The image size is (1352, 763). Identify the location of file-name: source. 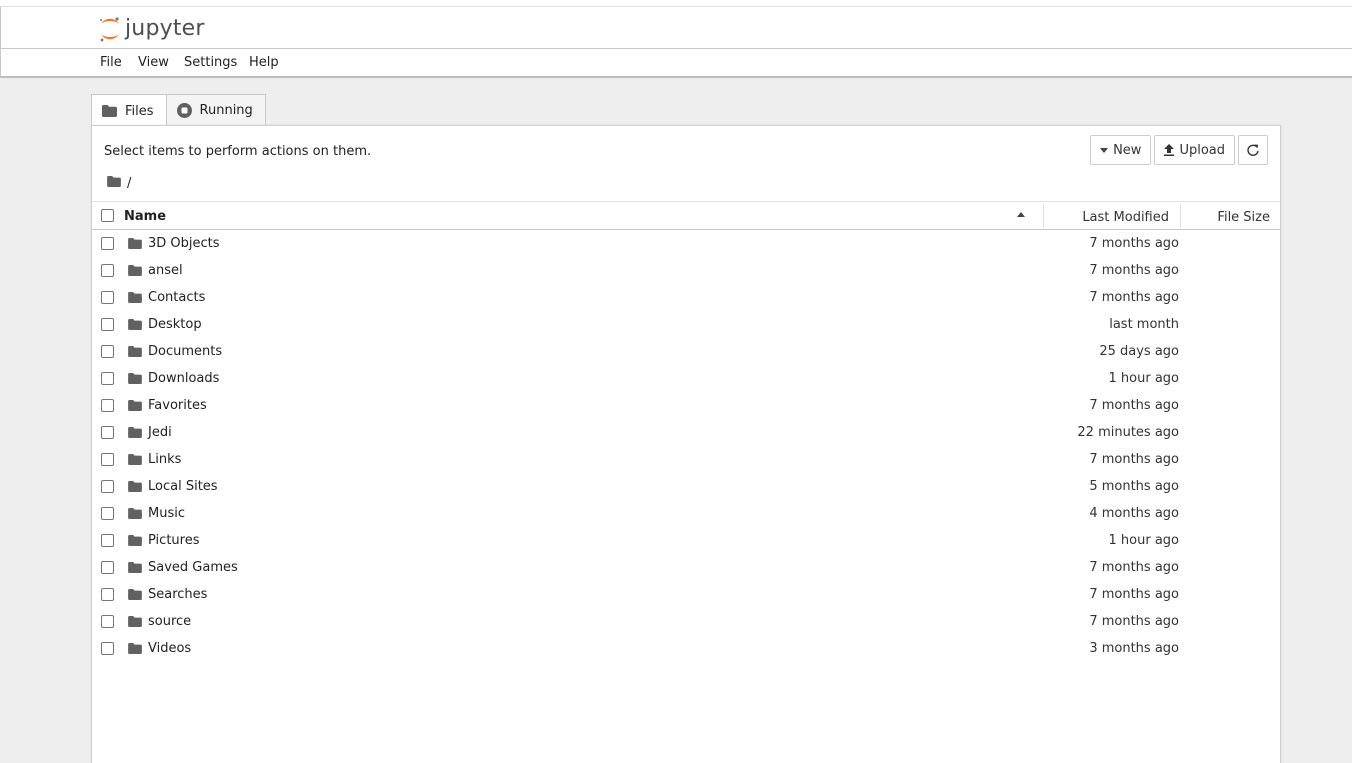
(169, 621).